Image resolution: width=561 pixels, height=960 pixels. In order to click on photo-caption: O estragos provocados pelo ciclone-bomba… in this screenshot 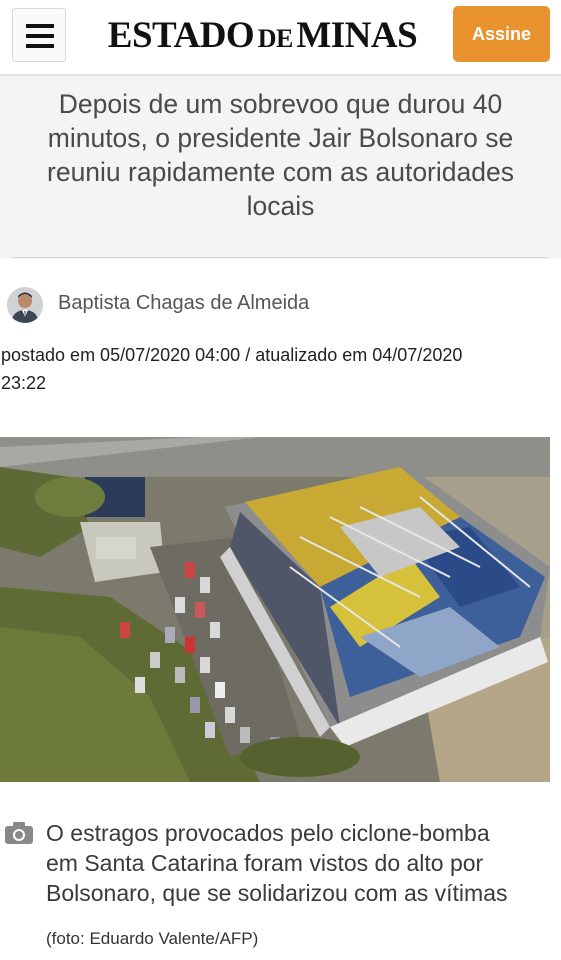, I will do `click(298, 863)`.